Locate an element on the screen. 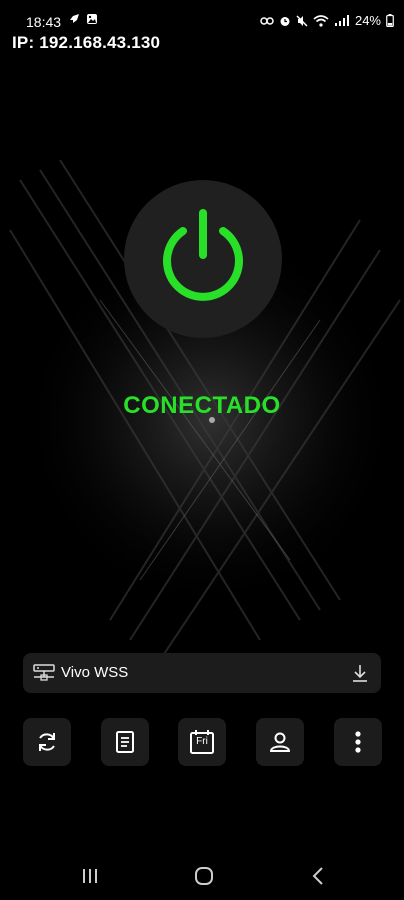 The image size is (404, 900). link-icon is located at coordinates (267, 20).